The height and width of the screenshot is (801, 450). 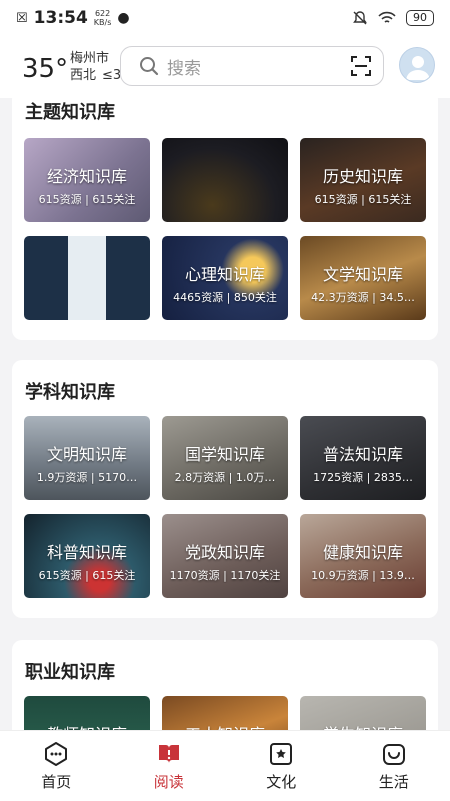 I want to click on nav-item-life: 生活, so click(x=394, y=766).